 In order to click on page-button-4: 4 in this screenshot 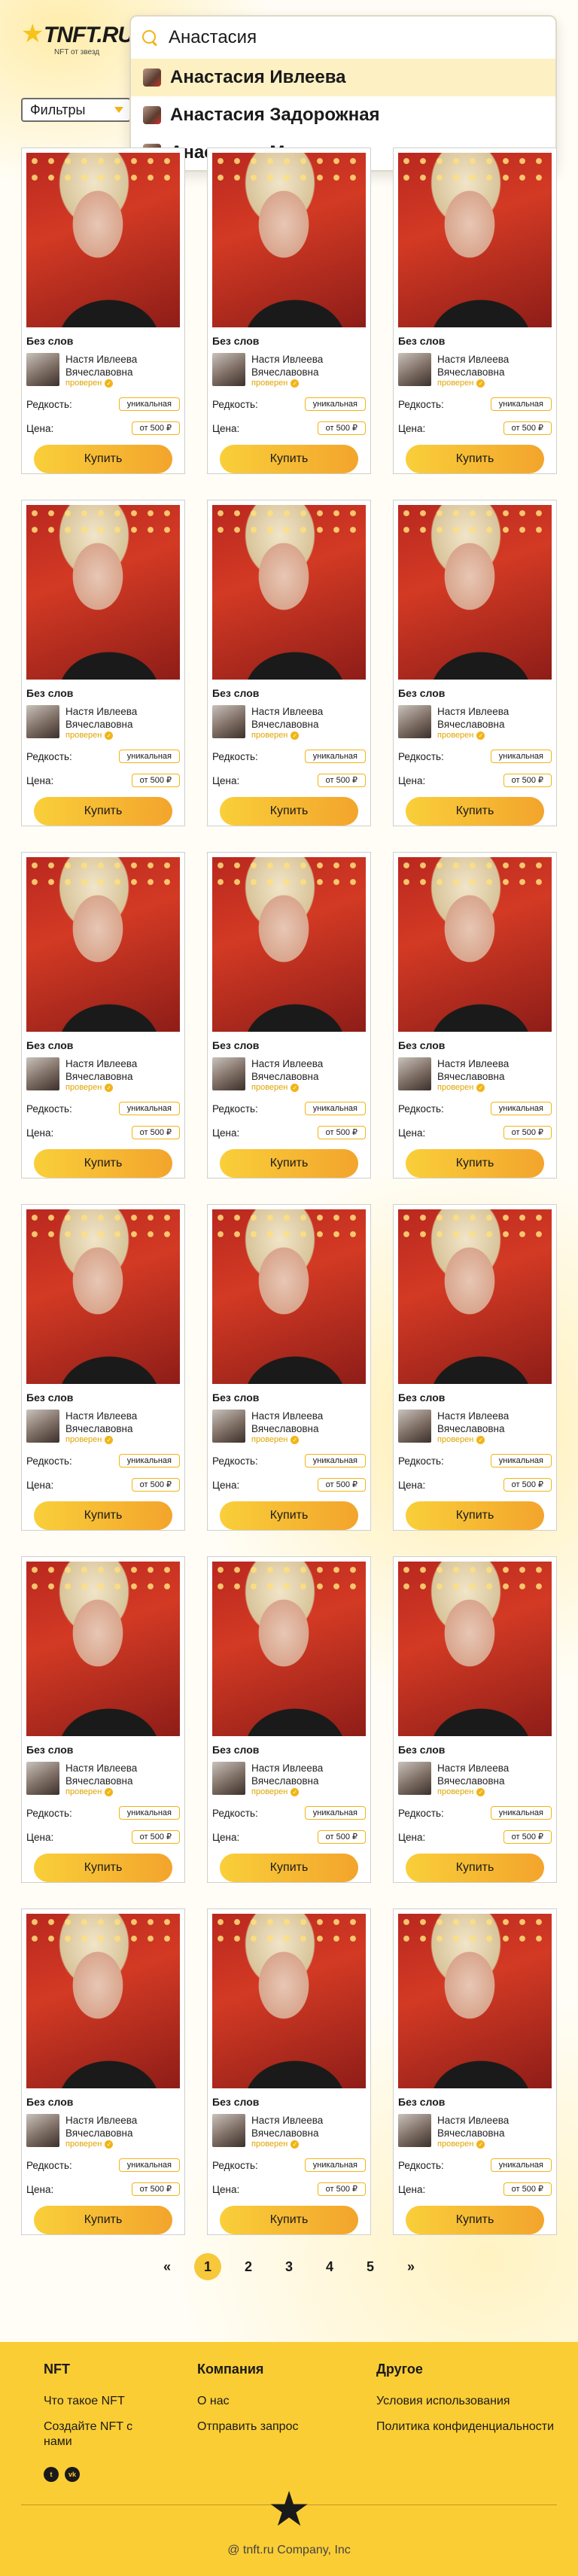, I will do `click(329, 2266)`.